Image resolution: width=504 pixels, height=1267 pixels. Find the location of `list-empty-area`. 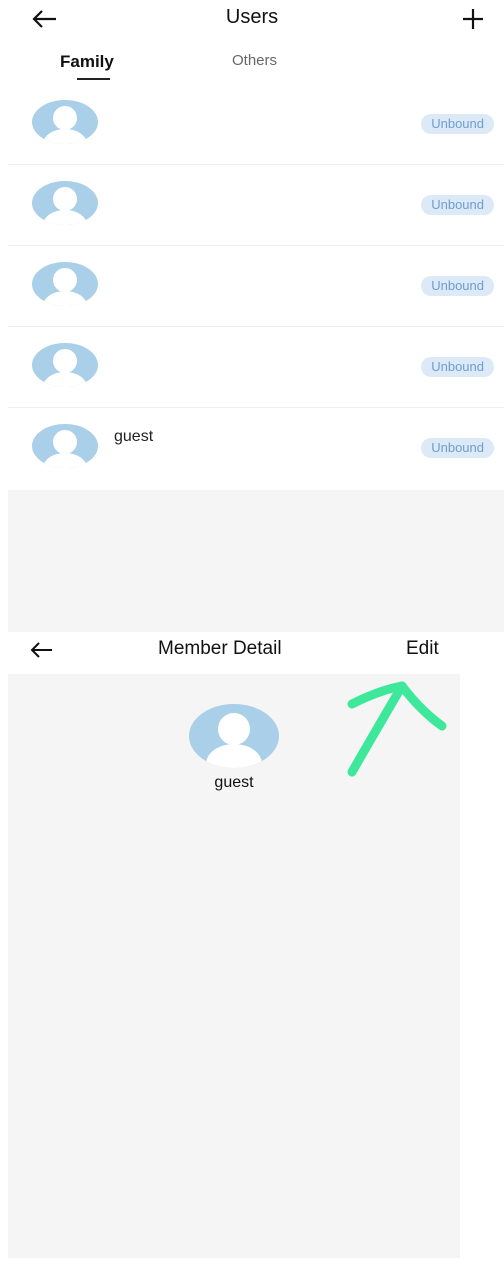

list-empty-area is located at coordinates (256, 561).